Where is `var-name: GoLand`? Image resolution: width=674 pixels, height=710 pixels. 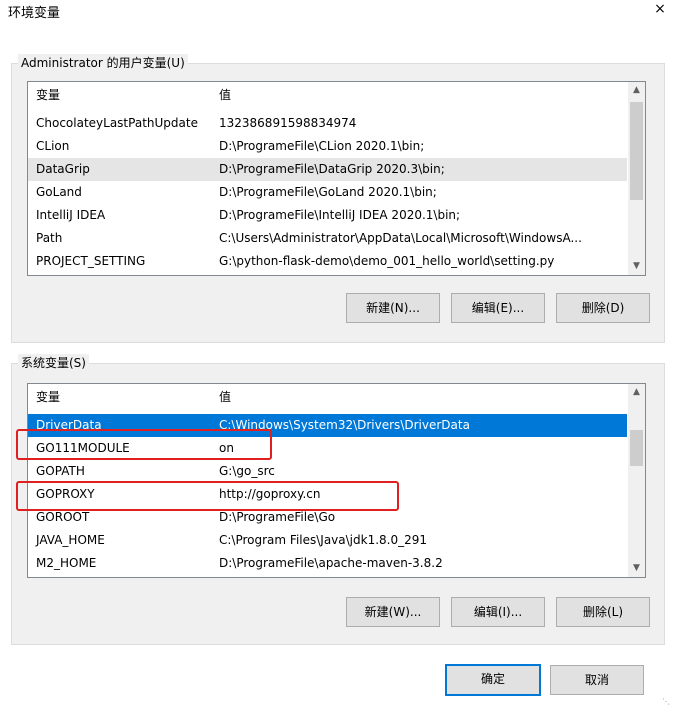
var-name: GoLand is located at coordinates (59, 192).